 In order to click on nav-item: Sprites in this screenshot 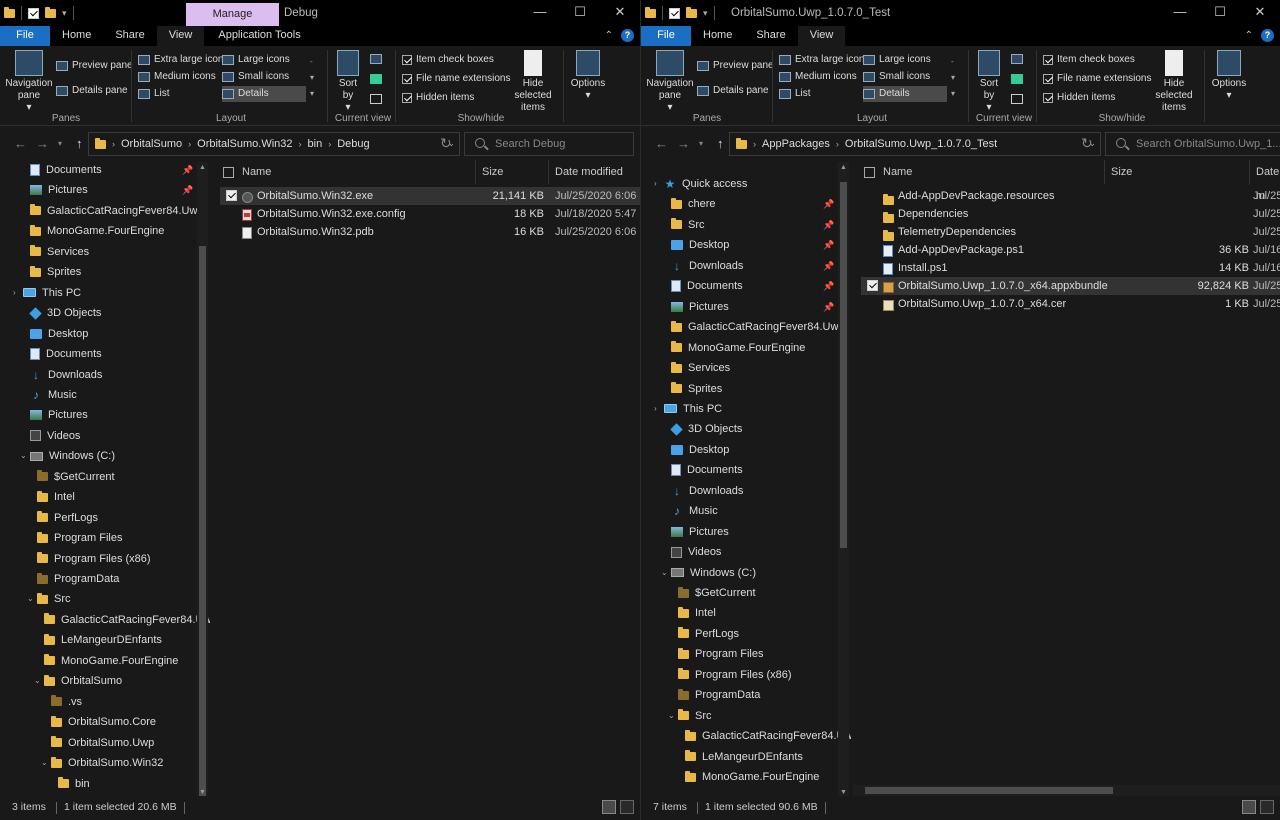, I will do `click(55, 272)`.